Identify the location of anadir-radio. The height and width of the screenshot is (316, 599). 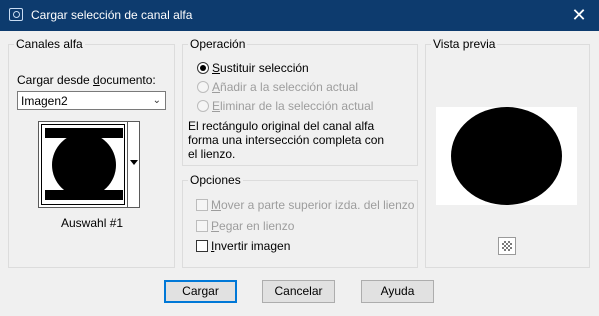
(203, 87).